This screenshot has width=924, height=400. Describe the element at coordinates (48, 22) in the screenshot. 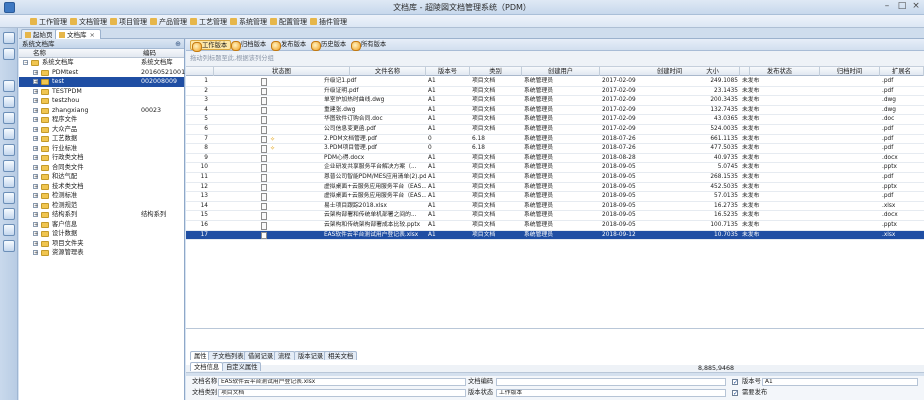

I see `menu-work: 工作管理` at that location.